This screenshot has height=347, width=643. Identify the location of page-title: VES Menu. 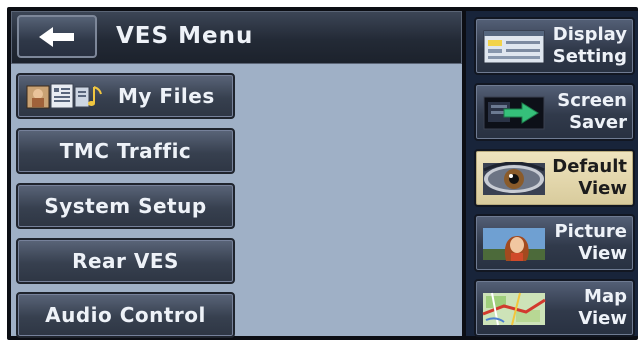
(185, 36).